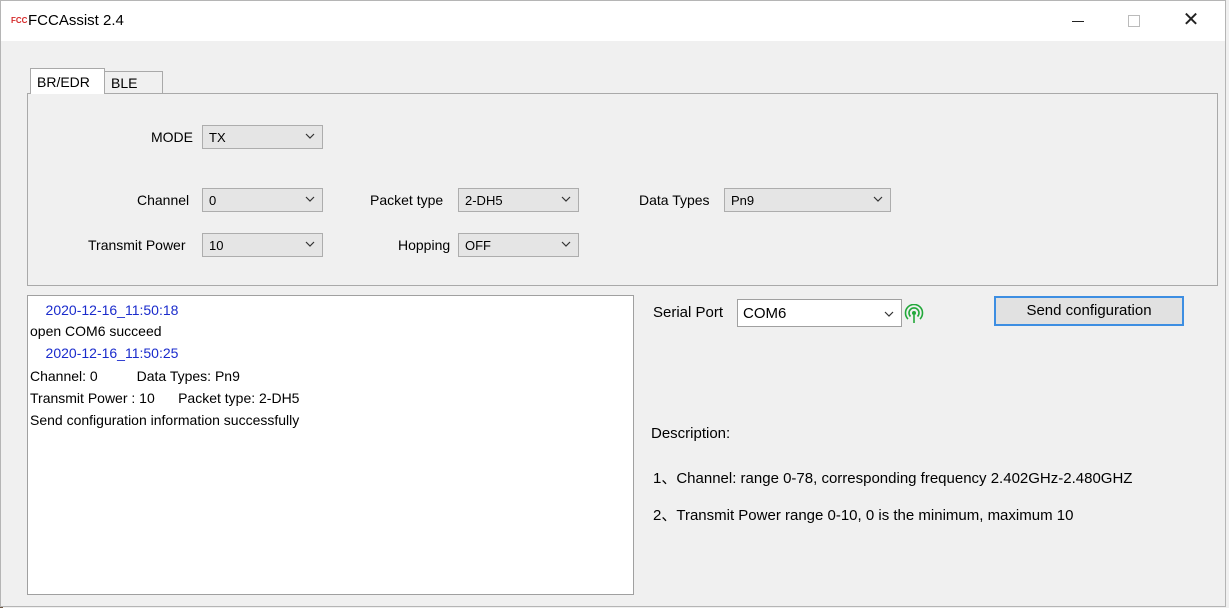 Image resolution: width=1229 pixels, height=608 pixels. What do you see at coordinates (216, 245) in the screenshot?
I see `transmit-power-value: 10` at bounding box center [216, 245].